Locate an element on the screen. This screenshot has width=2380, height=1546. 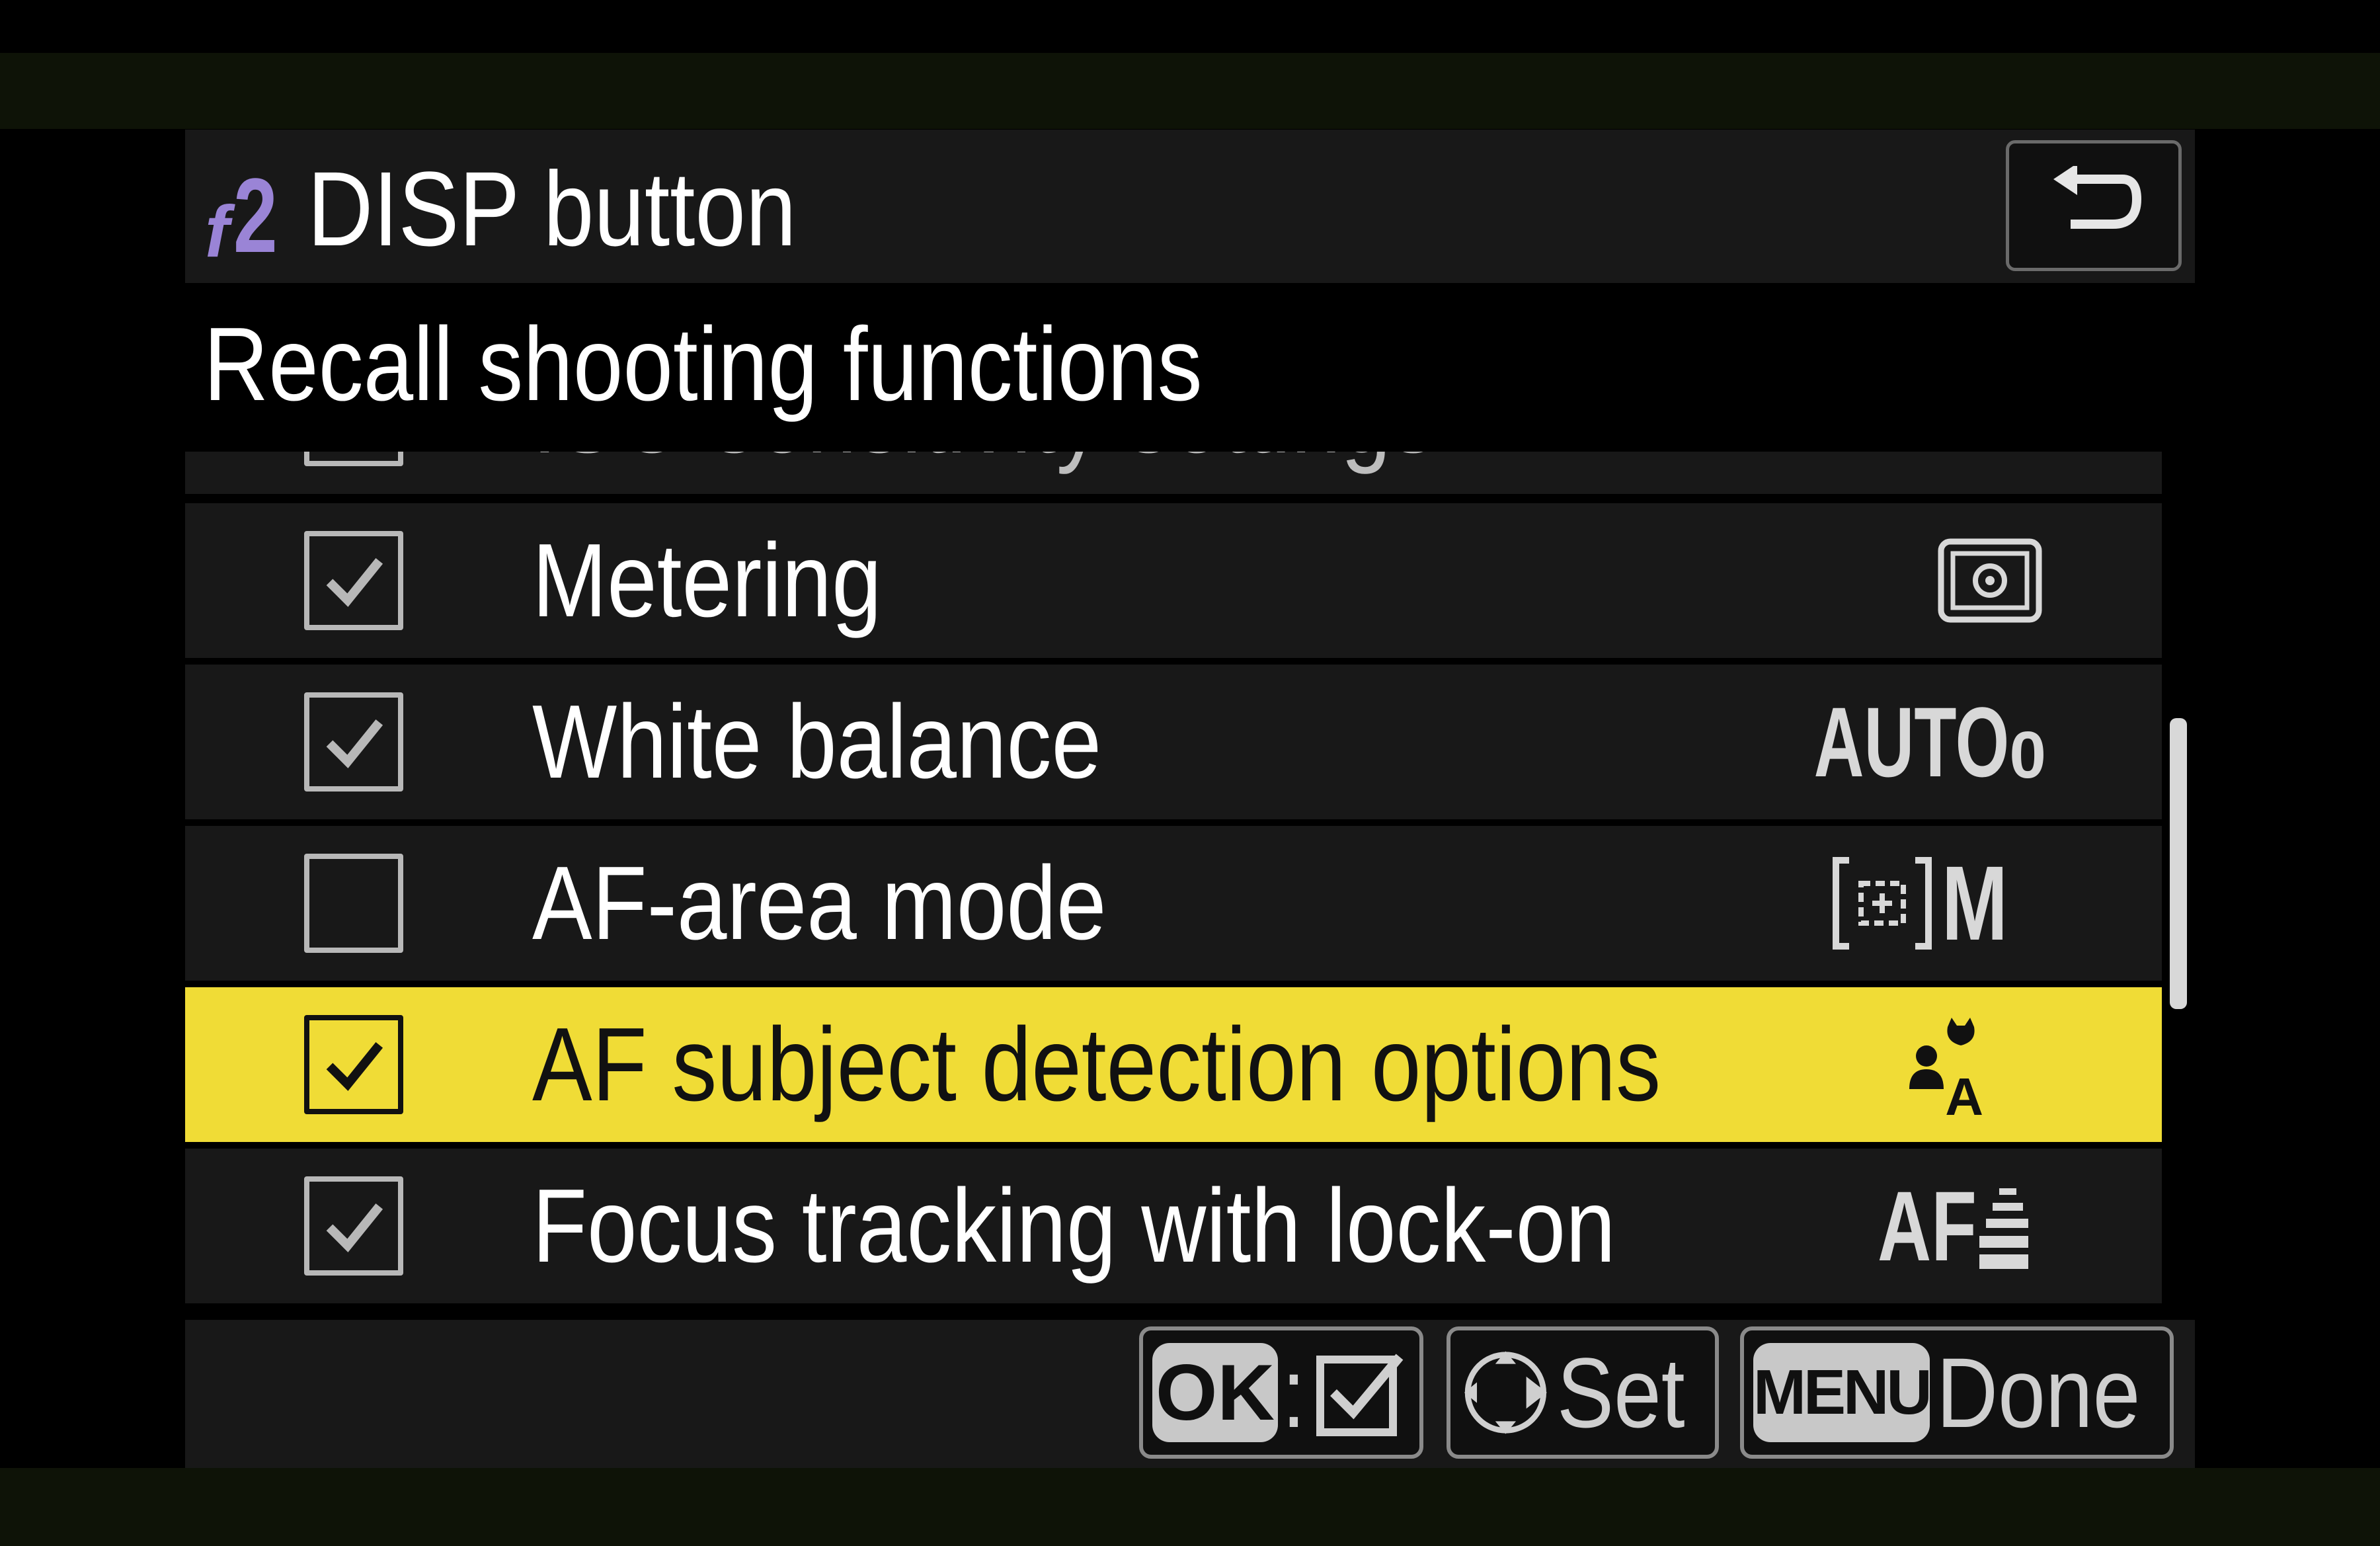
set-button: Set is located at coordinates (1583, 1392).